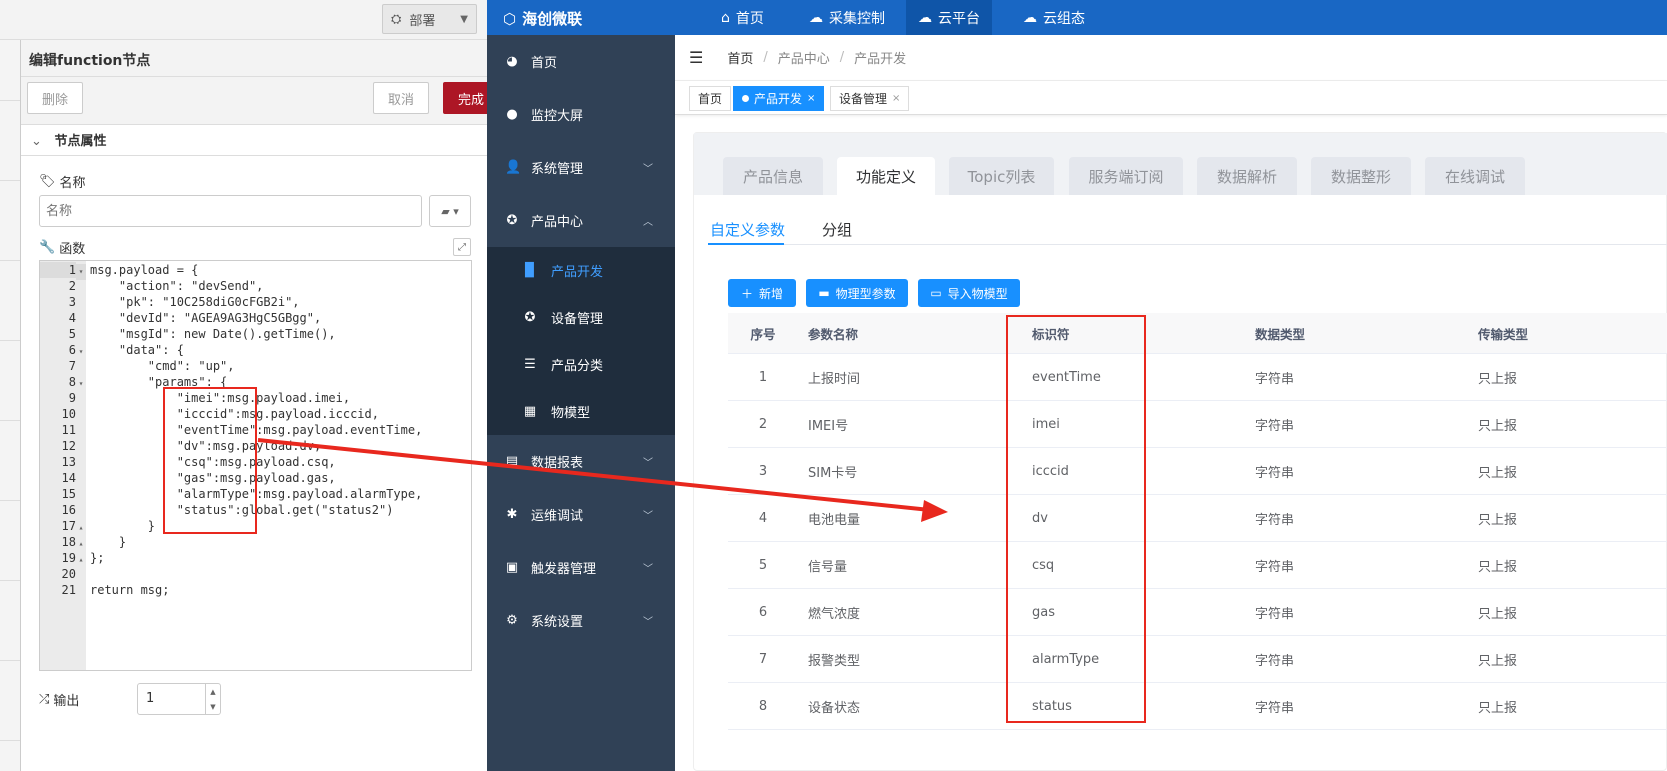  What do you see at coordinates (886, 176) in the screenshot?
I see `tab-function-def: 功能定义` at bounding box center [886, 176].